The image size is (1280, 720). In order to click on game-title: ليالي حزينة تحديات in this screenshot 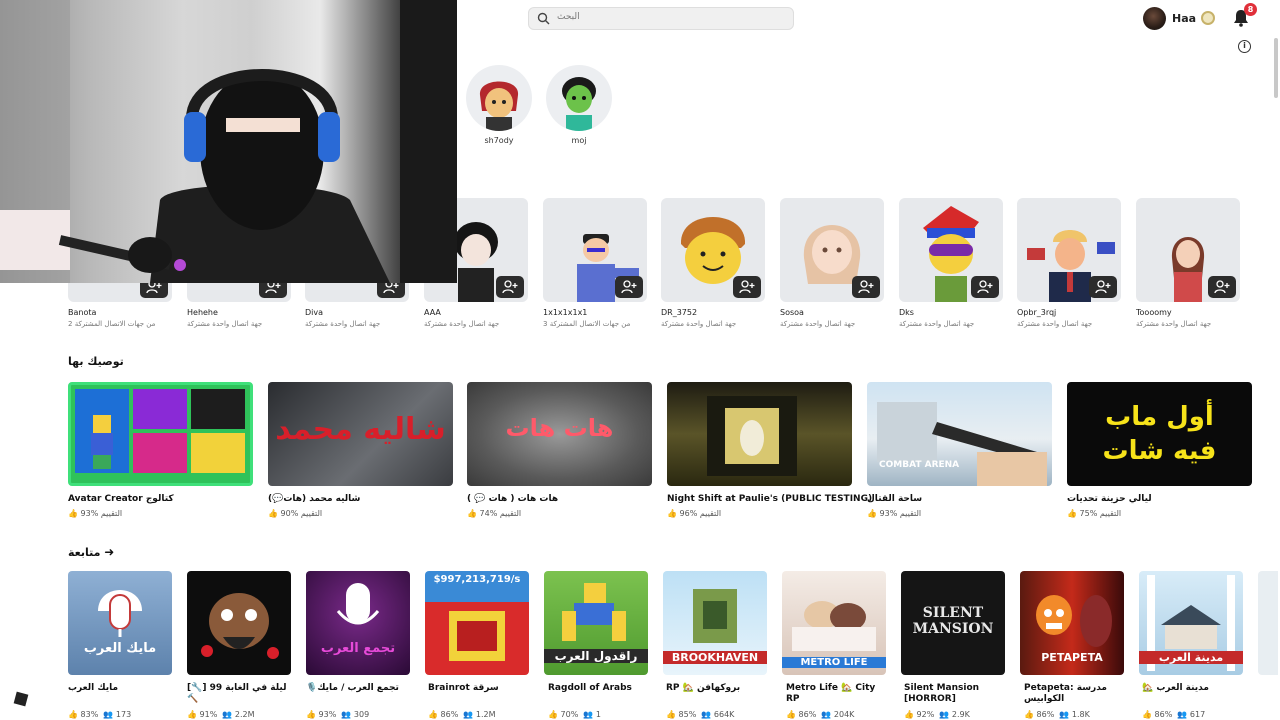, I will do `click(1109, 499)`.